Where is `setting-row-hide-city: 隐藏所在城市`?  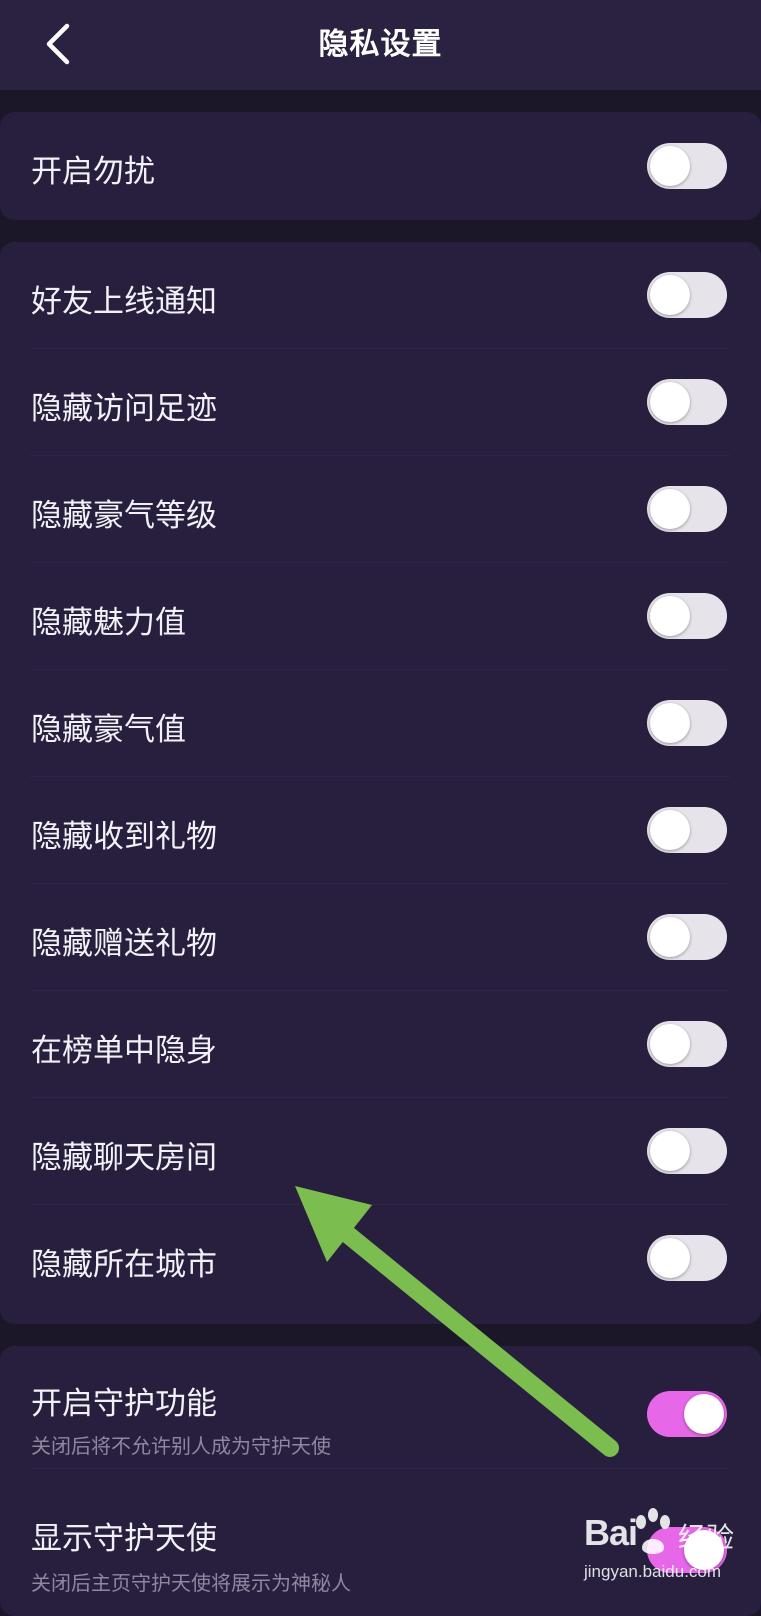
setting-row-hide-city: 隐藏所在城市 is located at coordinates (380, 1258).